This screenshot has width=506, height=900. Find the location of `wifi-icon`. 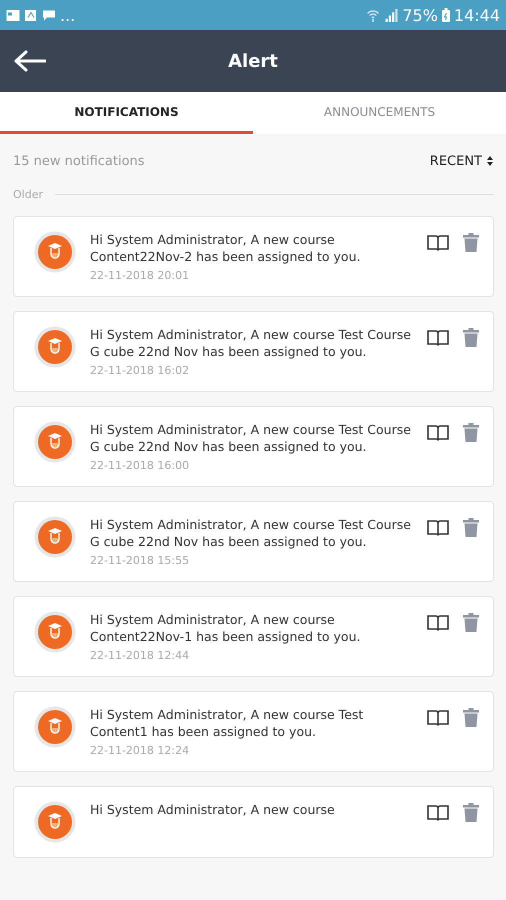

wifi-icon is located at coordinates (373, 15).